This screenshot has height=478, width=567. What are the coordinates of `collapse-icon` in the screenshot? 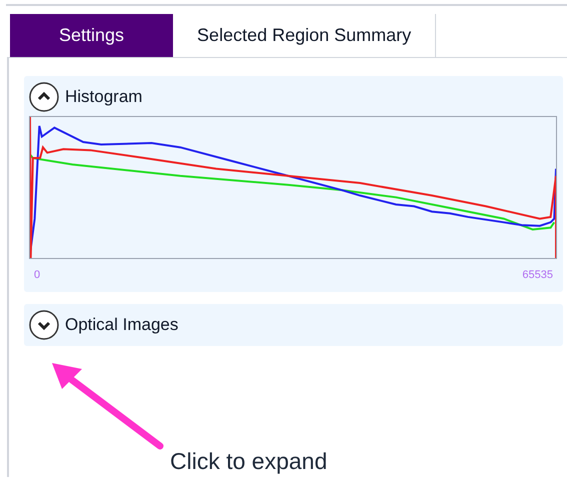 It's located at (44, 97).